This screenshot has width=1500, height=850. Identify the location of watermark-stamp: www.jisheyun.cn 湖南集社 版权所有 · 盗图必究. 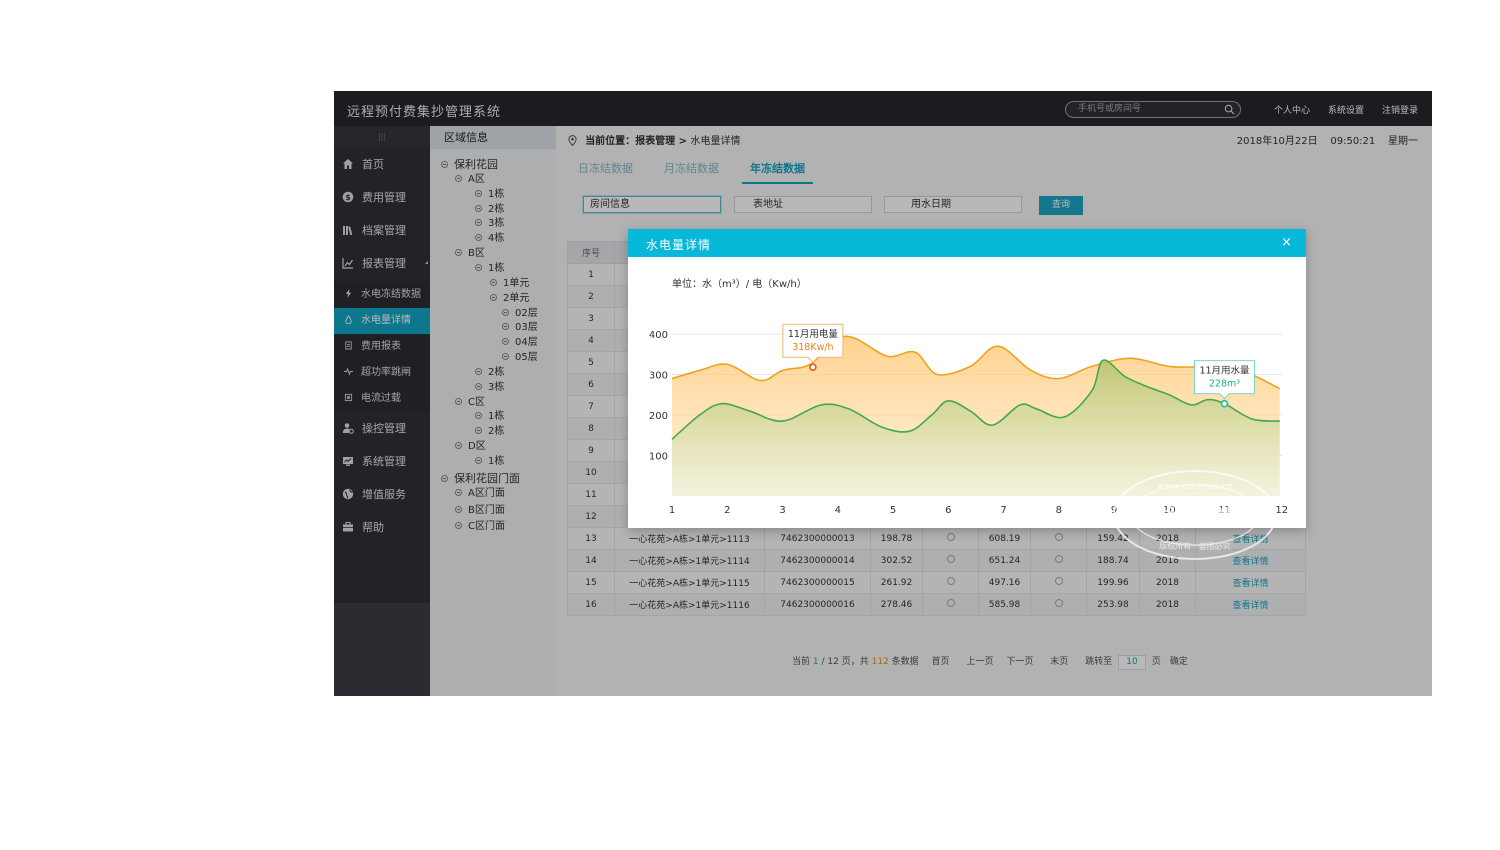
(1195, 515).